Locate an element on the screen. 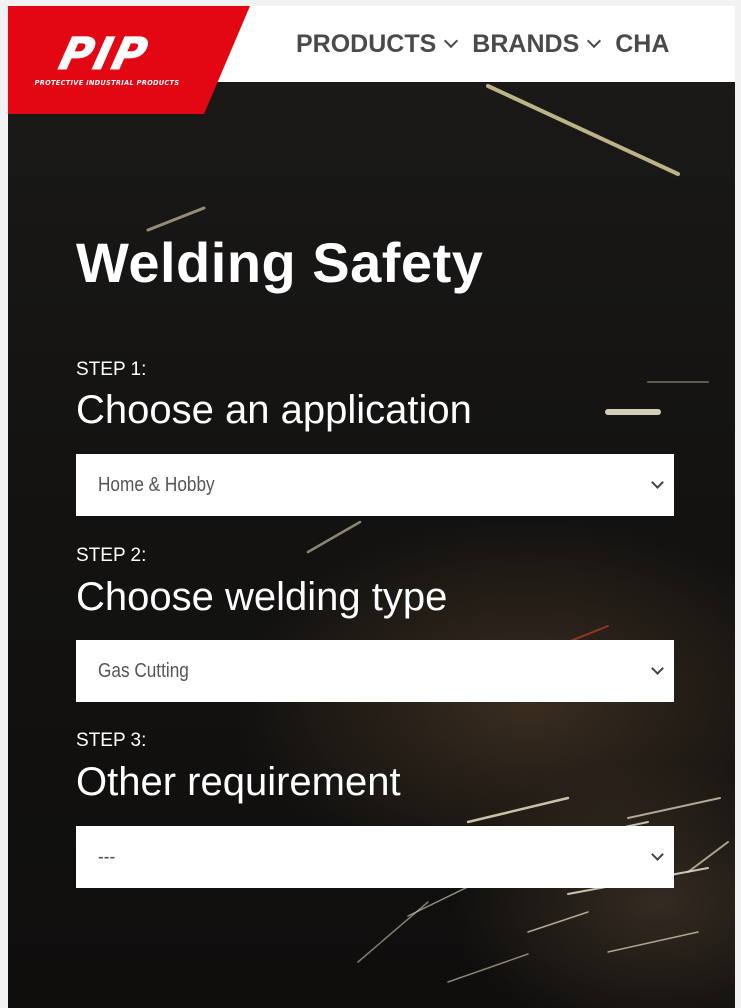 The width and height of the screenshot is (741, 1008). logo-tagline: PROTECTIVE INDUSTRIAL PRODUCTS is located at coordinates (107, 83).